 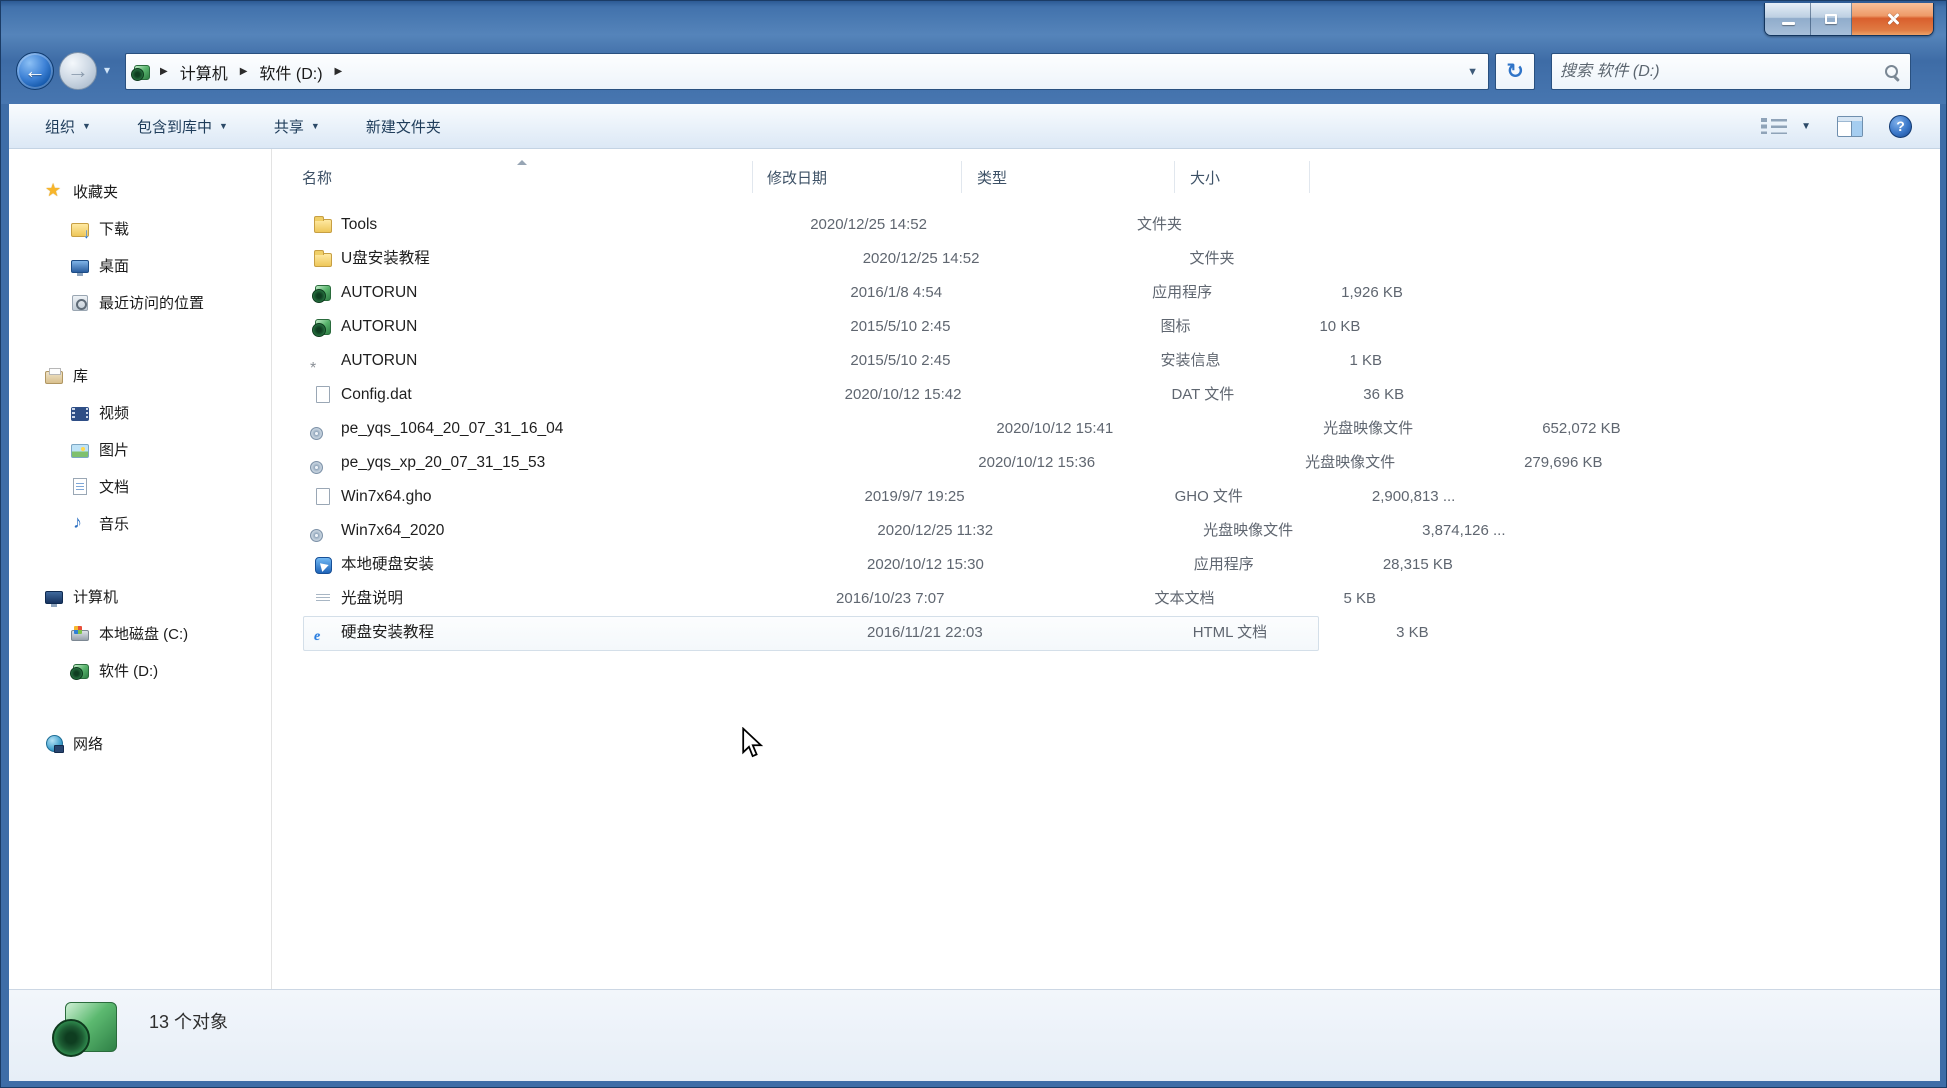 What do you see at coordinates (1900, 126) in the screenshot?
I see `help-button: ?` at bounding box center [1900, 126].